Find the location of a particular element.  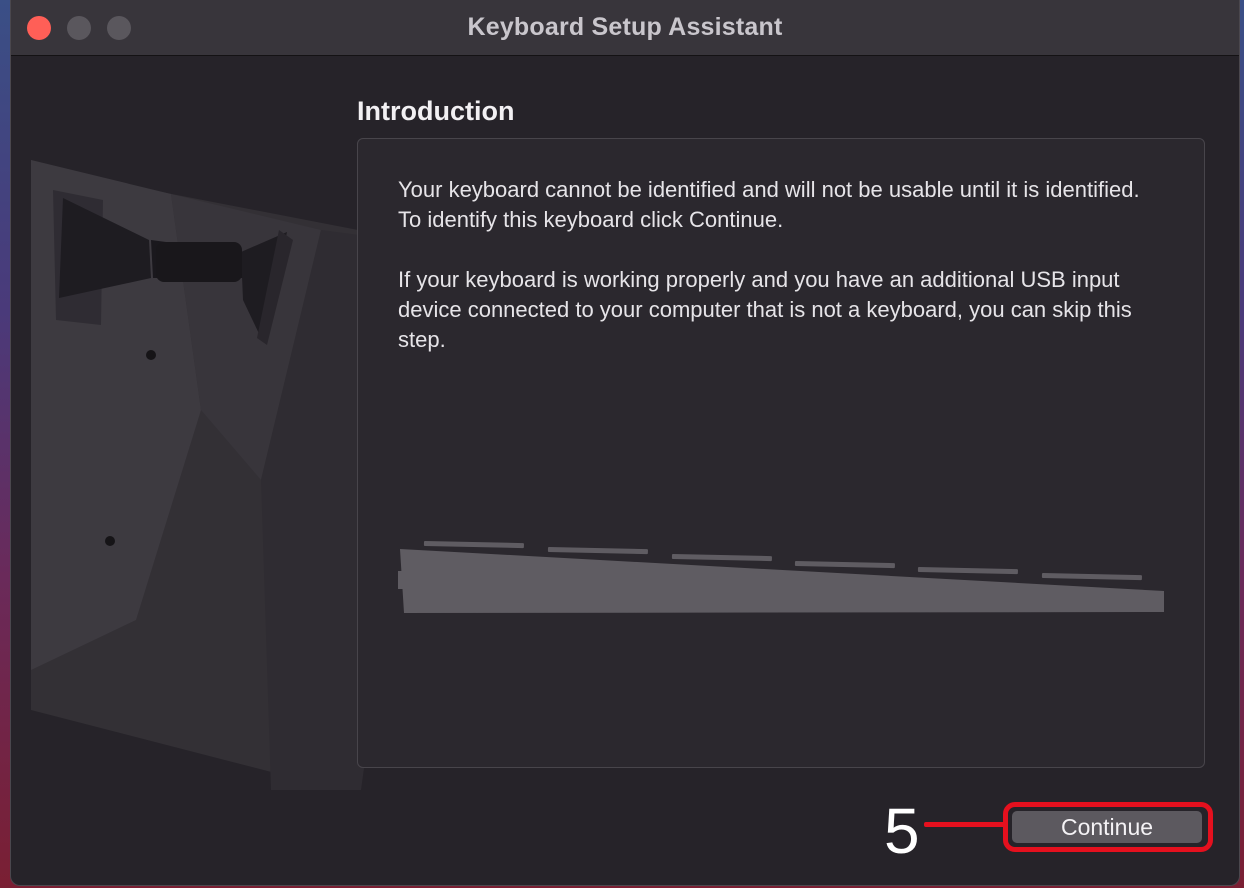

annotation-pointer-line is located at coordinates (966, 824).